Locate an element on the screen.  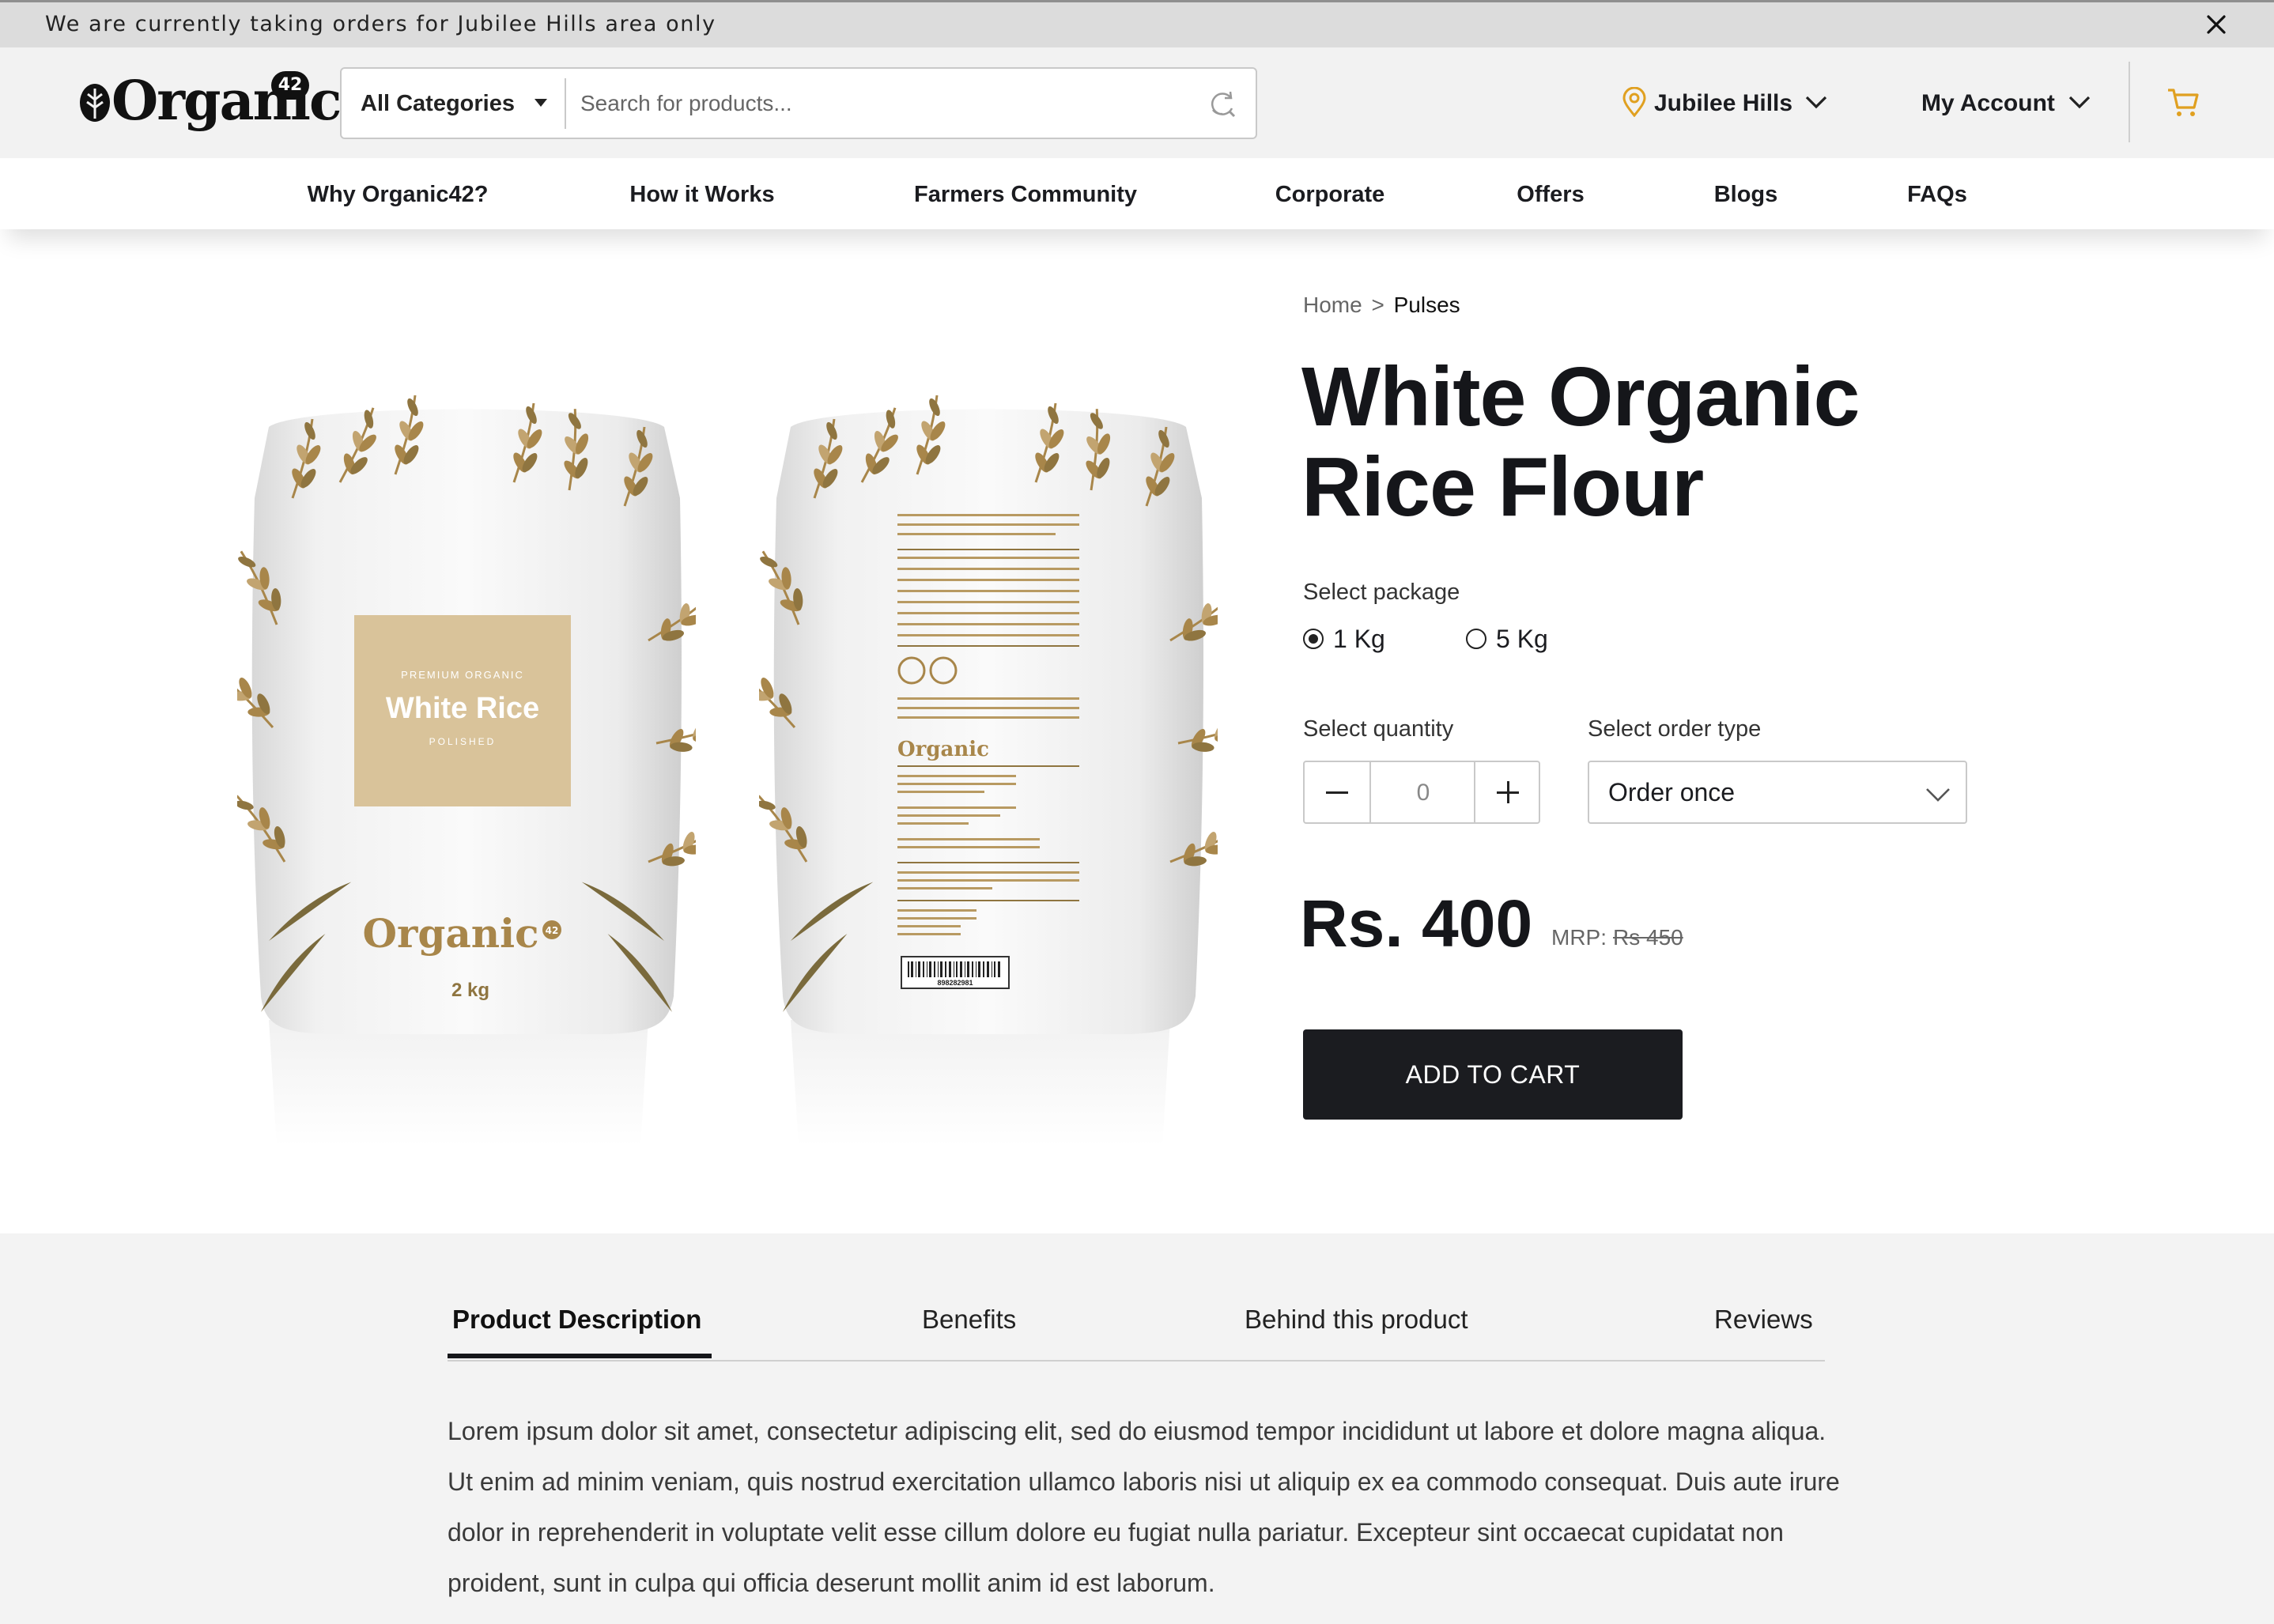
category-select: All Categories is located at coordinates (454, 104).